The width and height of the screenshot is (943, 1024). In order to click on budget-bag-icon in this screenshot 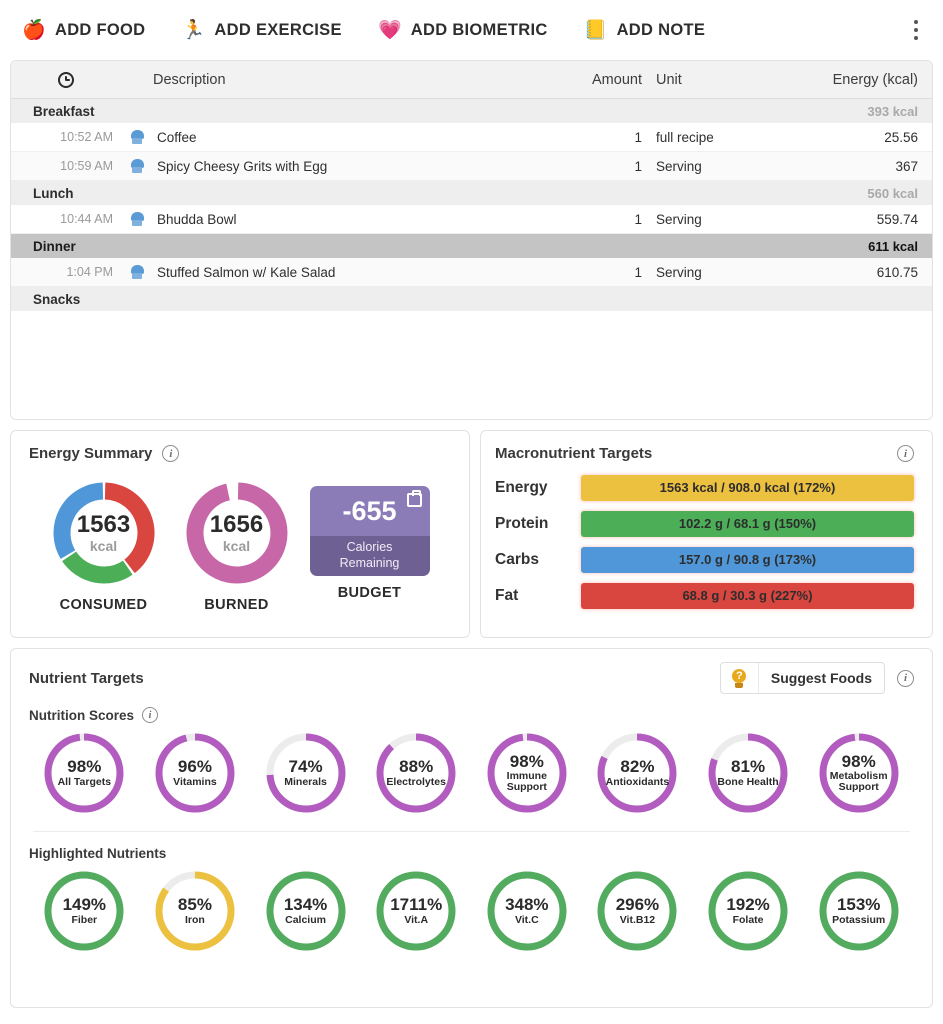, I will do `click(414, 498)`.